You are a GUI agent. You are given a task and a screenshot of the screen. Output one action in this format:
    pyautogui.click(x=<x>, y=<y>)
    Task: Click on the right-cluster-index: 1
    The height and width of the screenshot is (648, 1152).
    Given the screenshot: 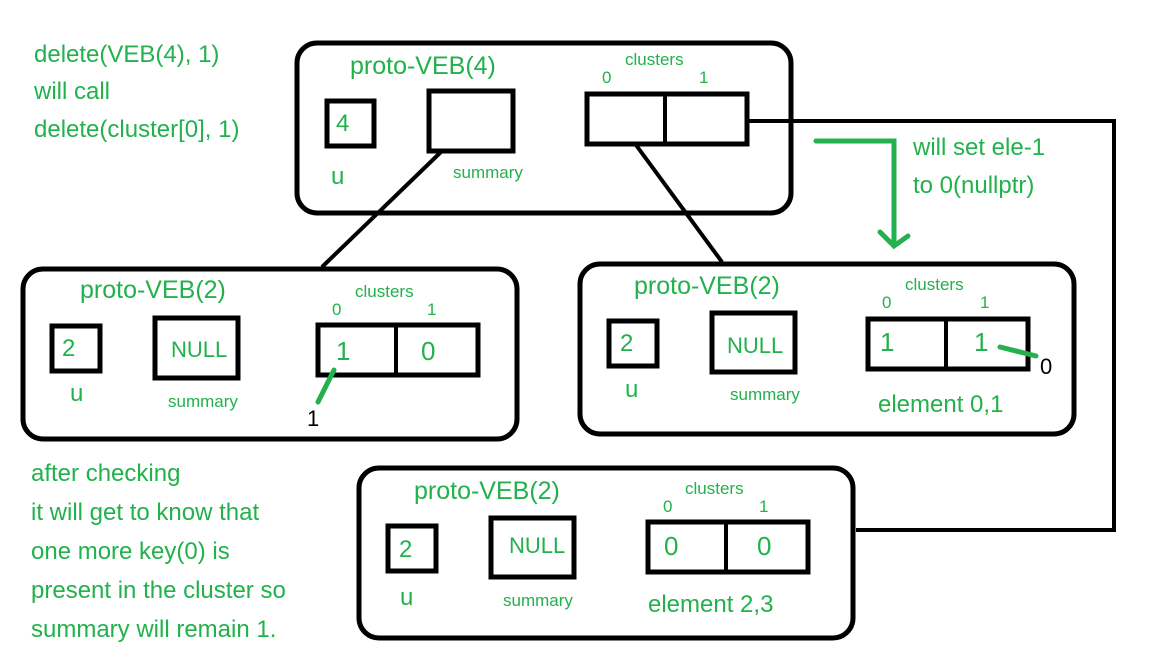 What is the action you would take?
    pyautogui.click(x=984, y=302)
    